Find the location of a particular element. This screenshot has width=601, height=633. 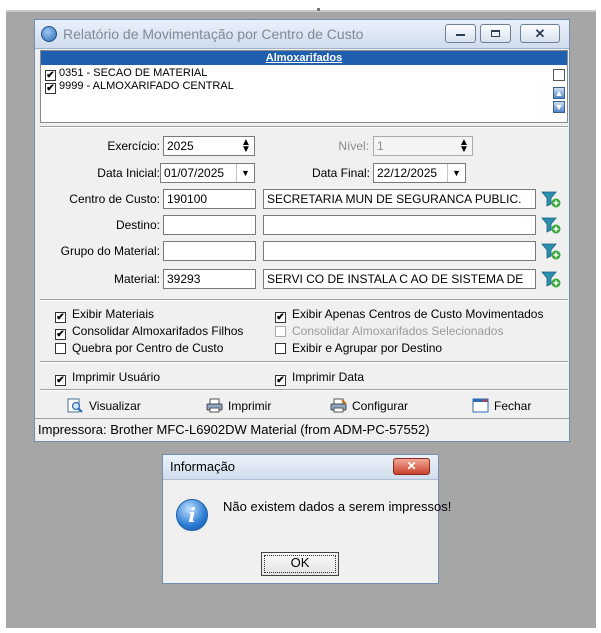

option-label: Consolidar Almoxarifados Selecionados is located at coordinates (398, 331).